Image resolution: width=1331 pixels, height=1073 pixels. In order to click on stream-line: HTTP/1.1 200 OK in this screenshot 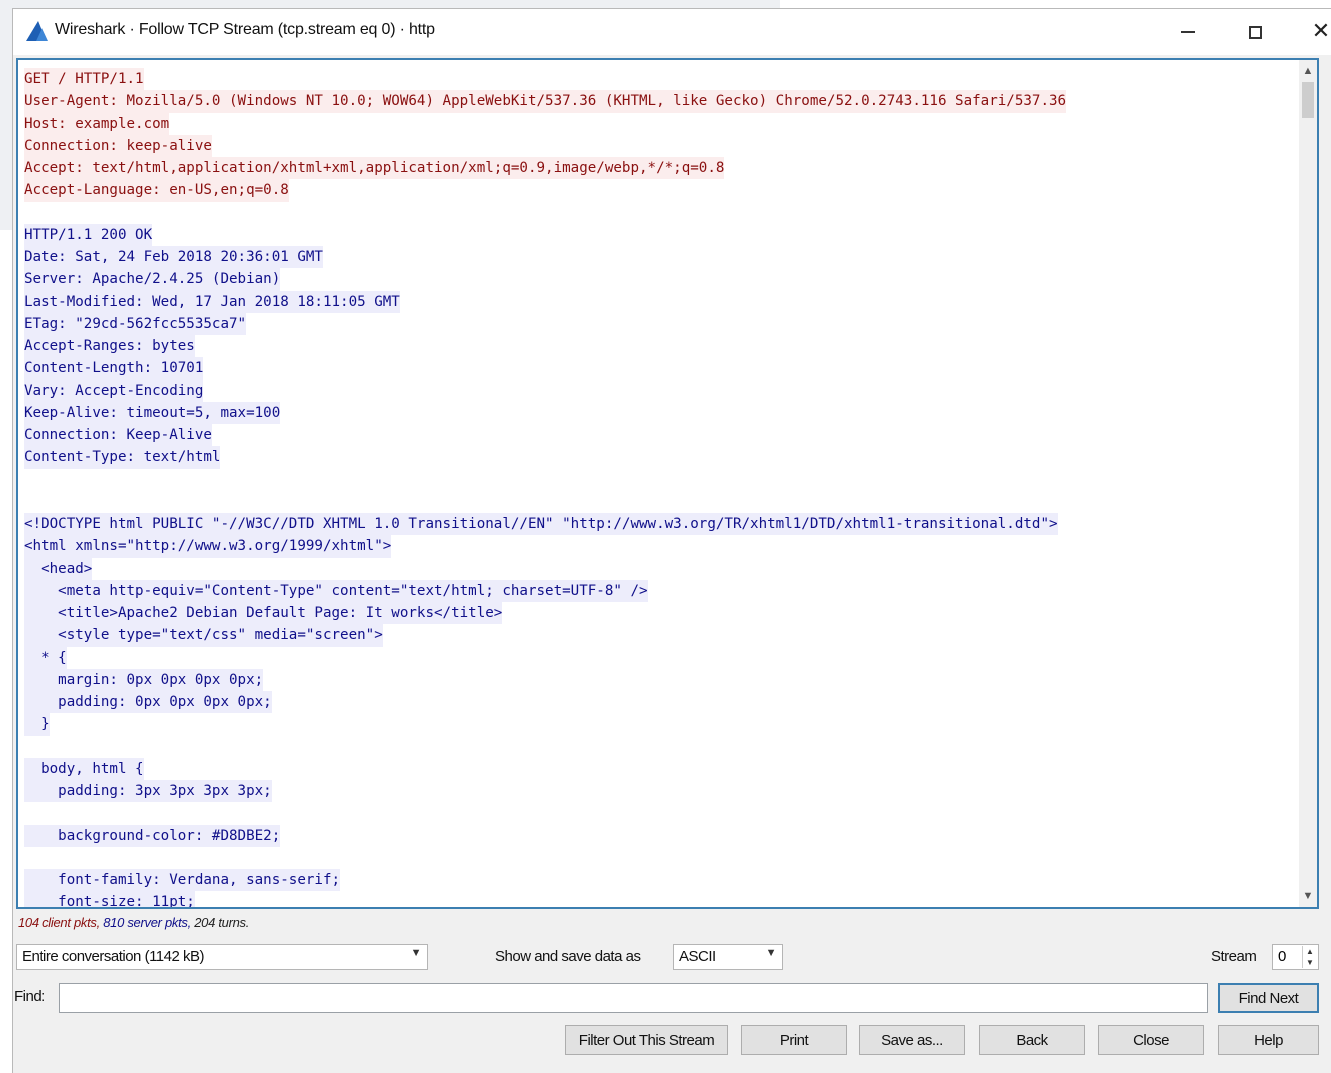, I will do `click(659, 234)`.